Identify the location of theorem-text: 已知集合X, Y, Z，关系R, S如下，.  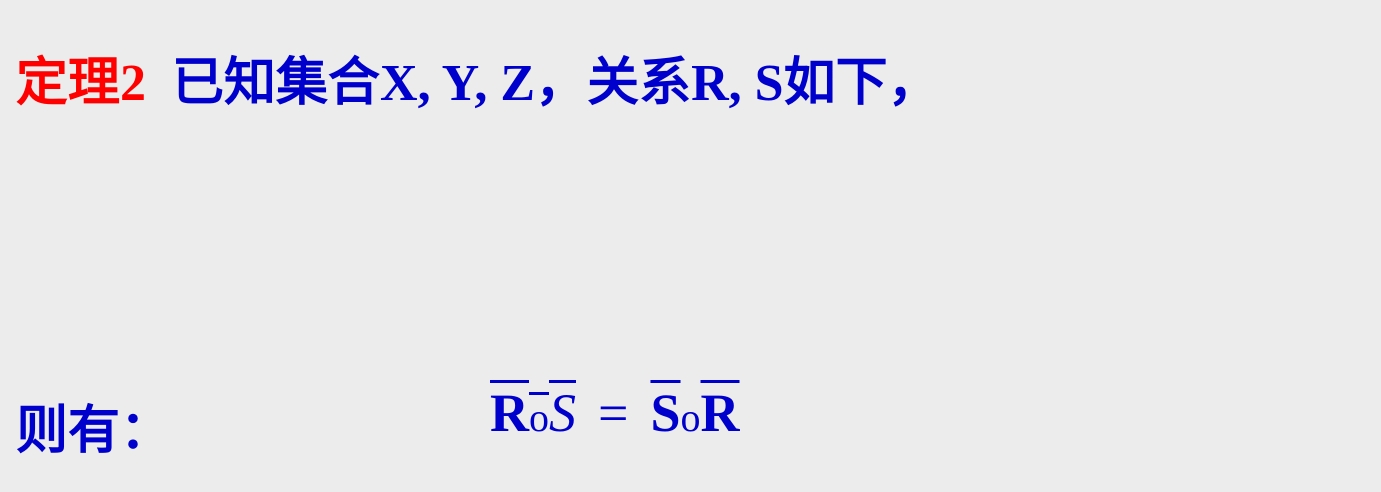
(556, 83).